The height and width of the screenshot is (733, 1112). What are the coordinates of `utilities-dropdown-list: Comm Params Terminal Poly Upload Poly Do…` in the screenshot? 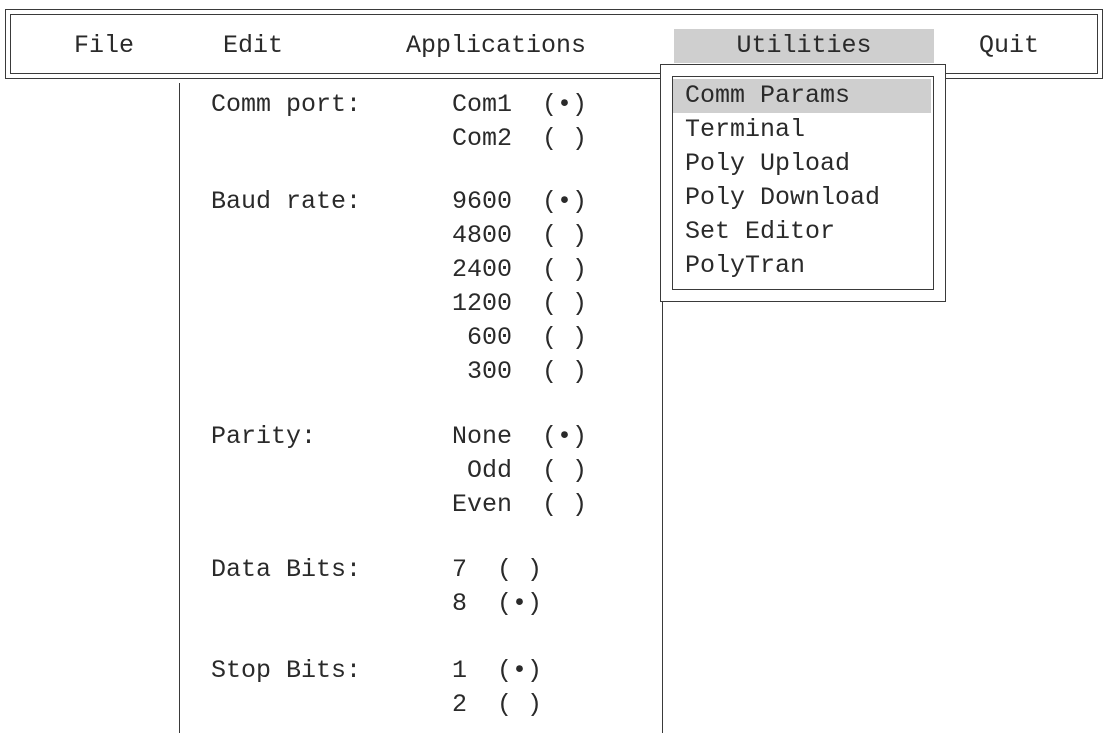 It's located at (803, 183).